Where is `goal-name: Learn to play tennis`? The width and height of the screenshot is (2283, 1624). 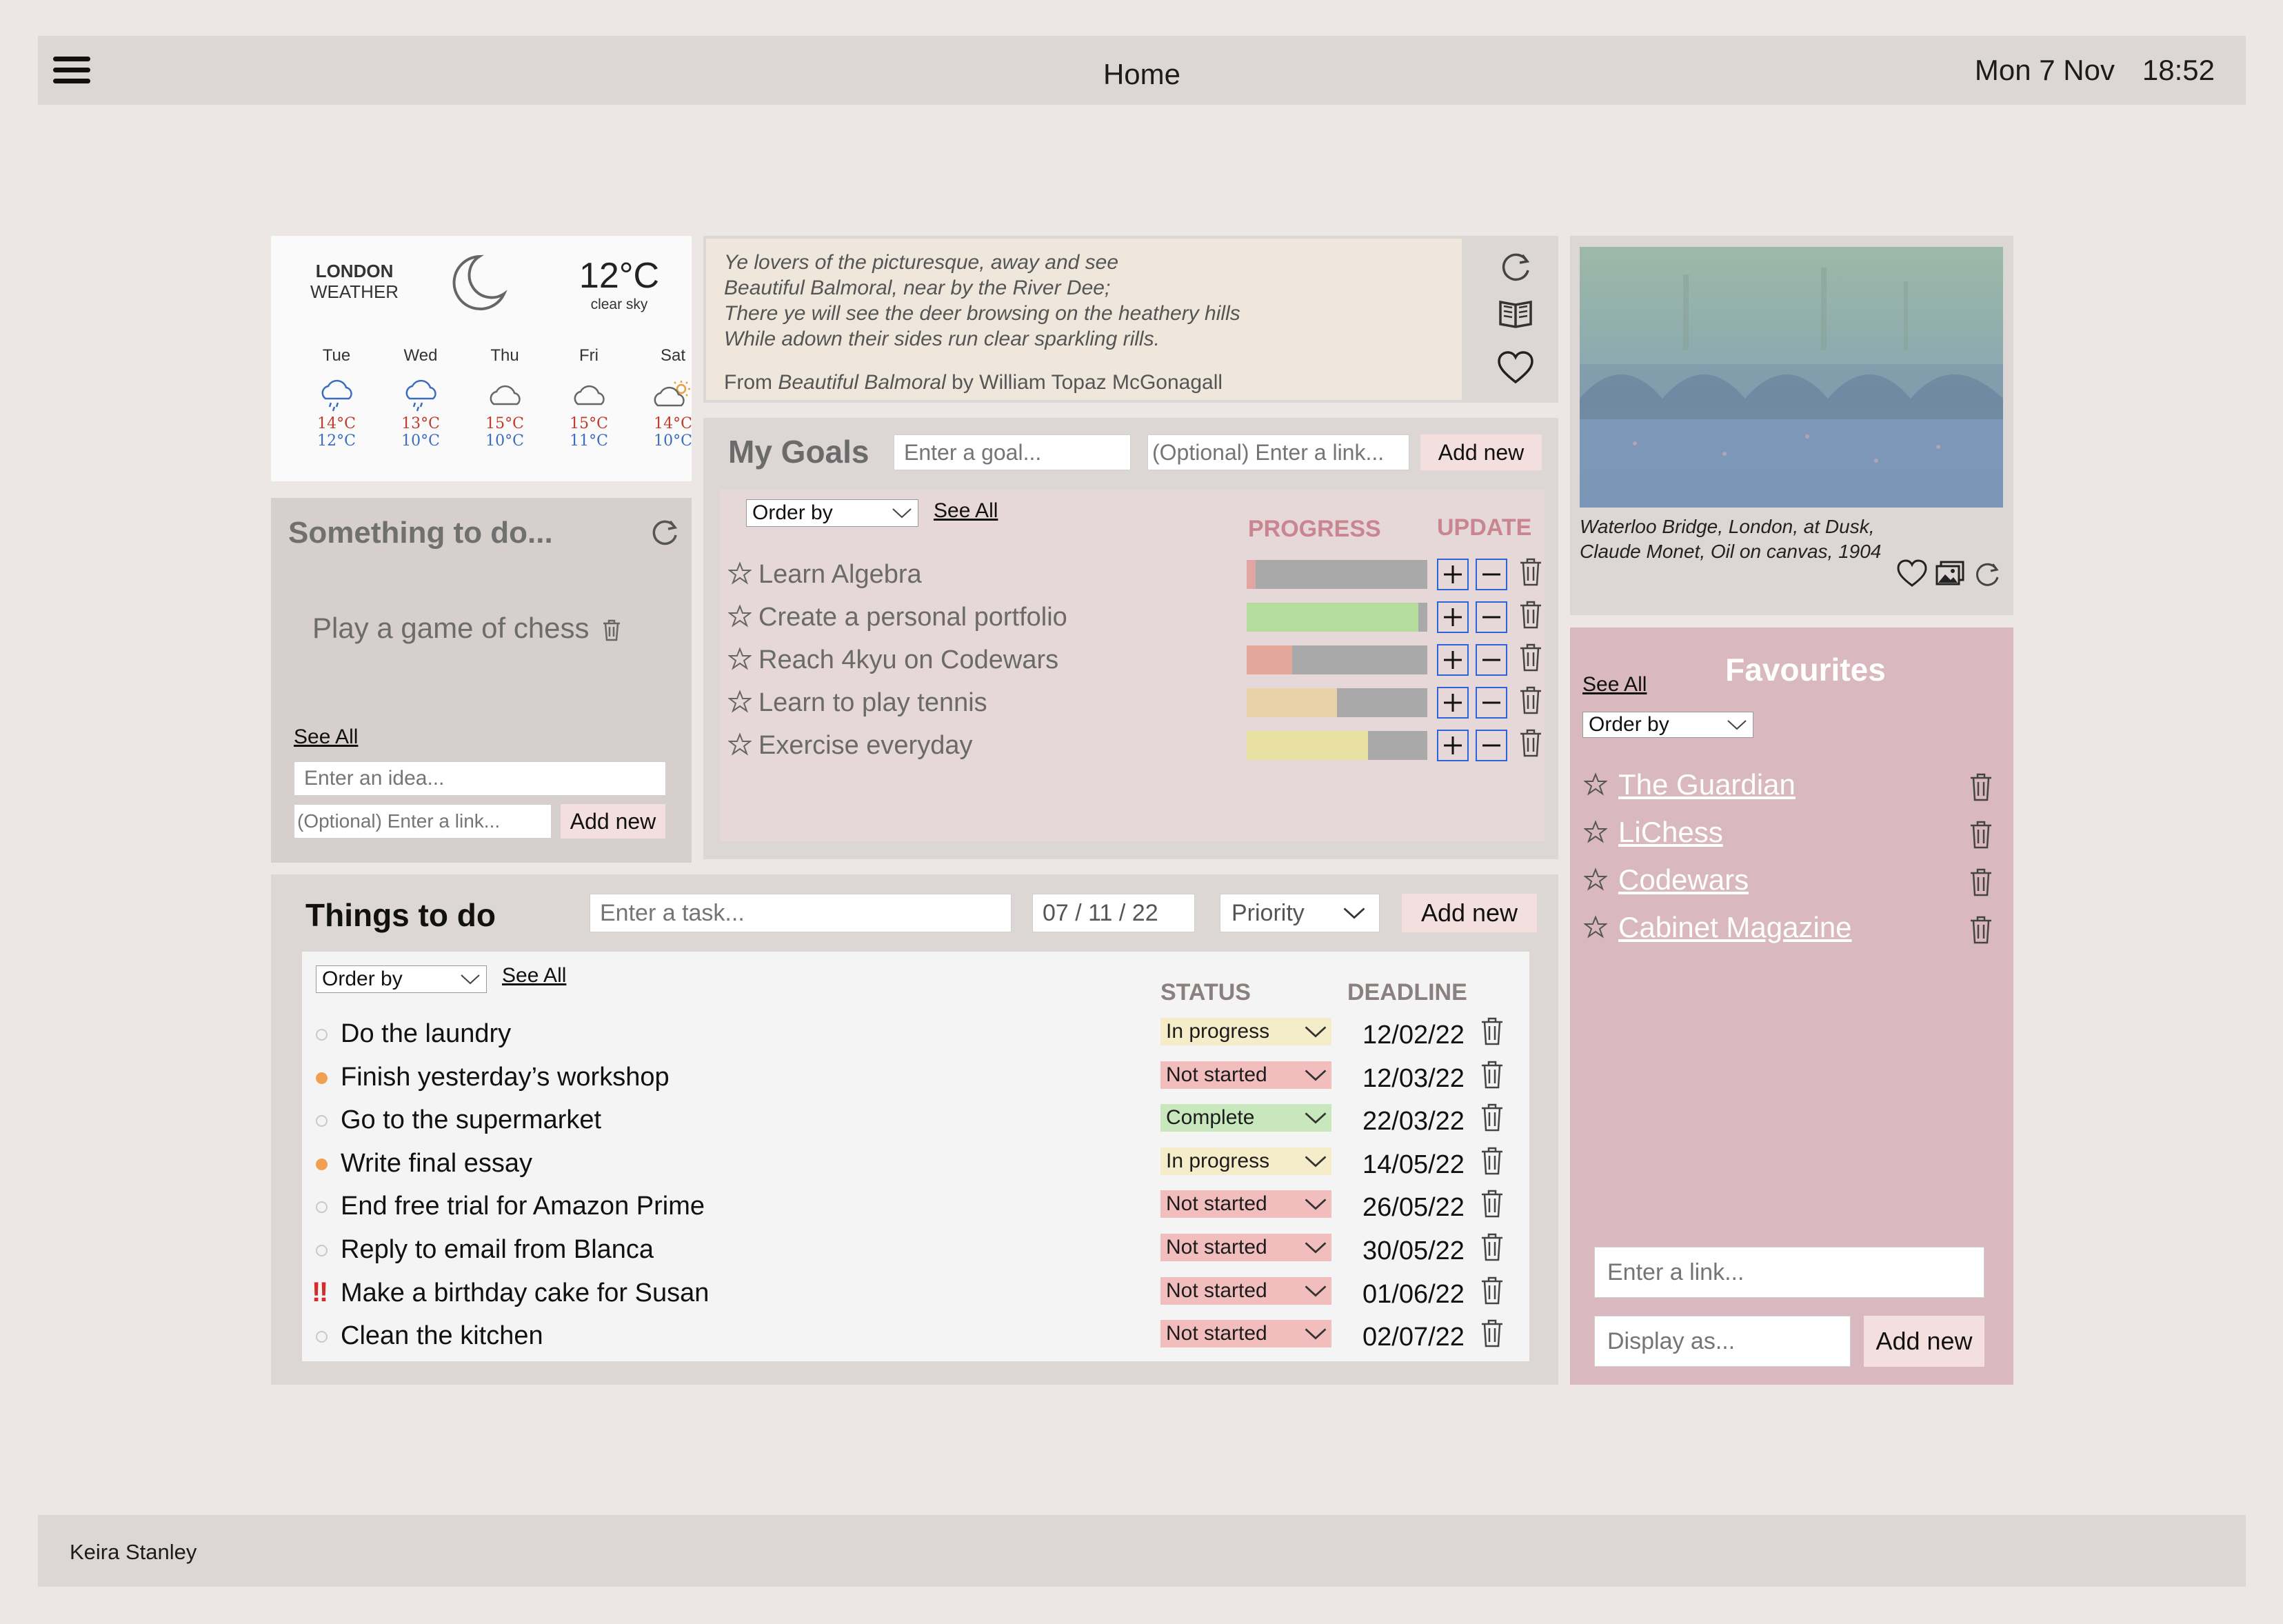 goal-name: Learn to play tennis is located at coordinates (872, 703).